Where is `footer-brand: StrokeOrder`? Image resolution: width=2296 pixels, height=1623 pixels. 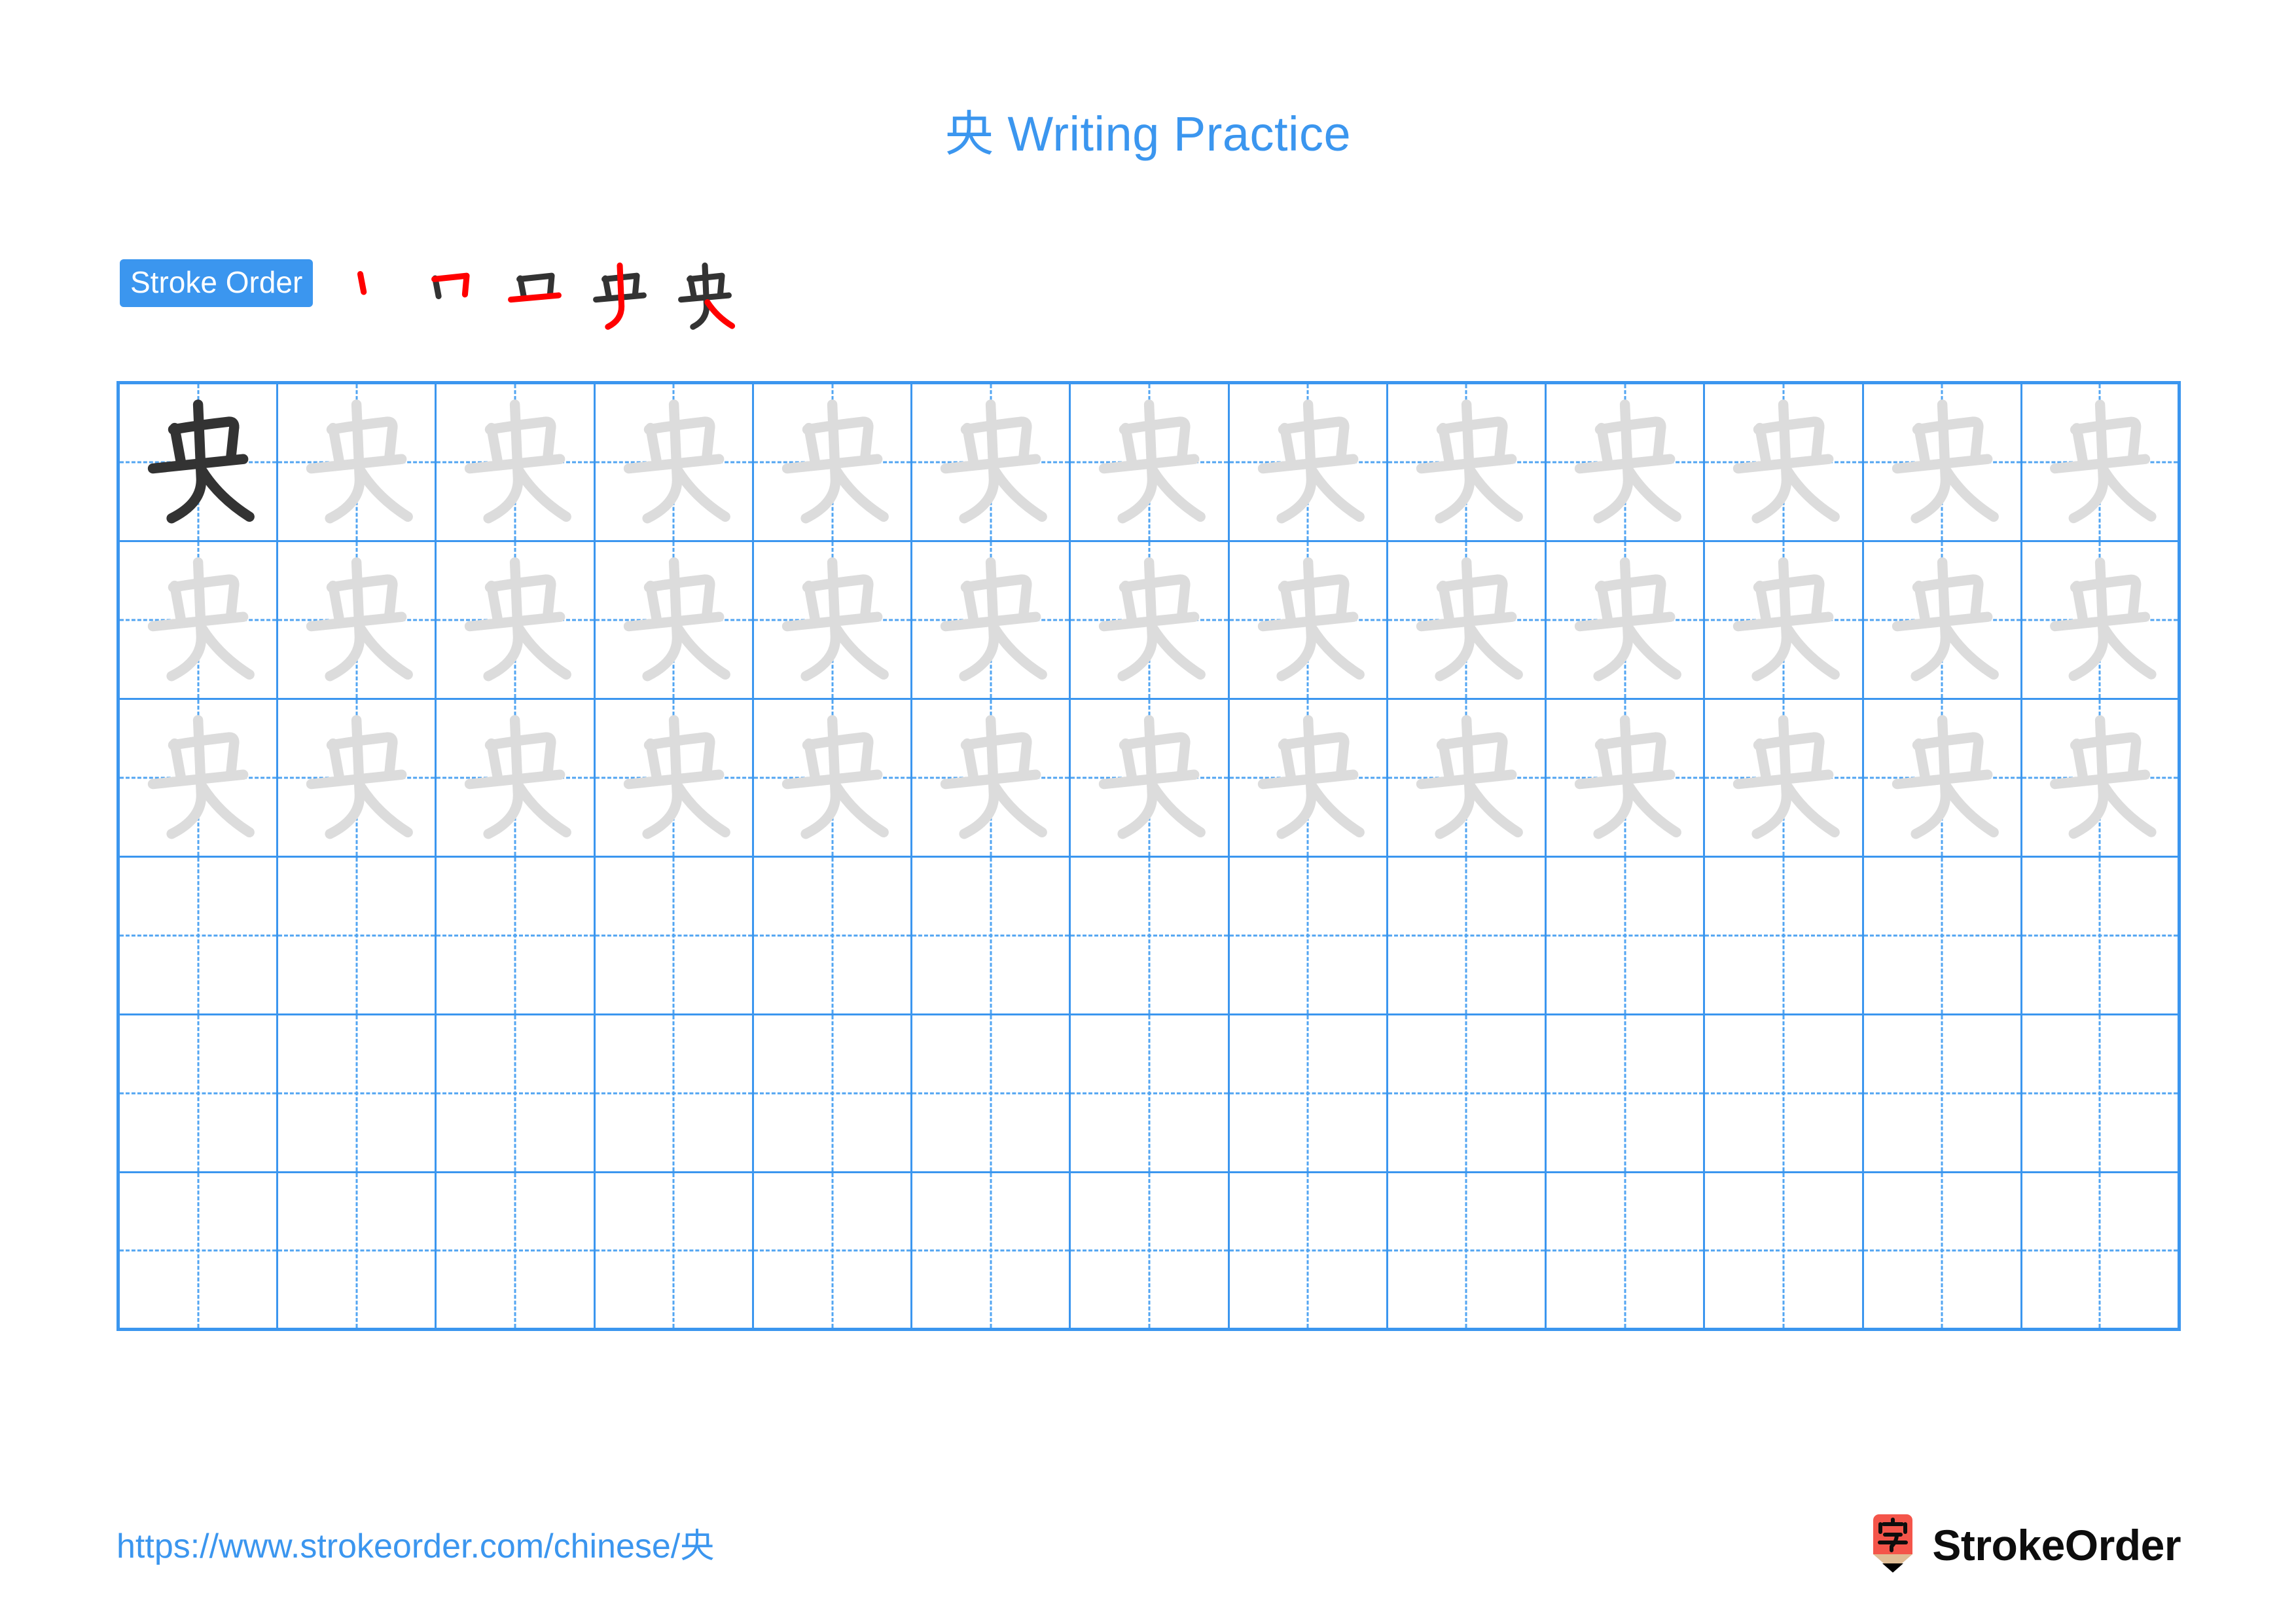 footer-brand: StrokeOrder is located at coordinates (2024, 1545).